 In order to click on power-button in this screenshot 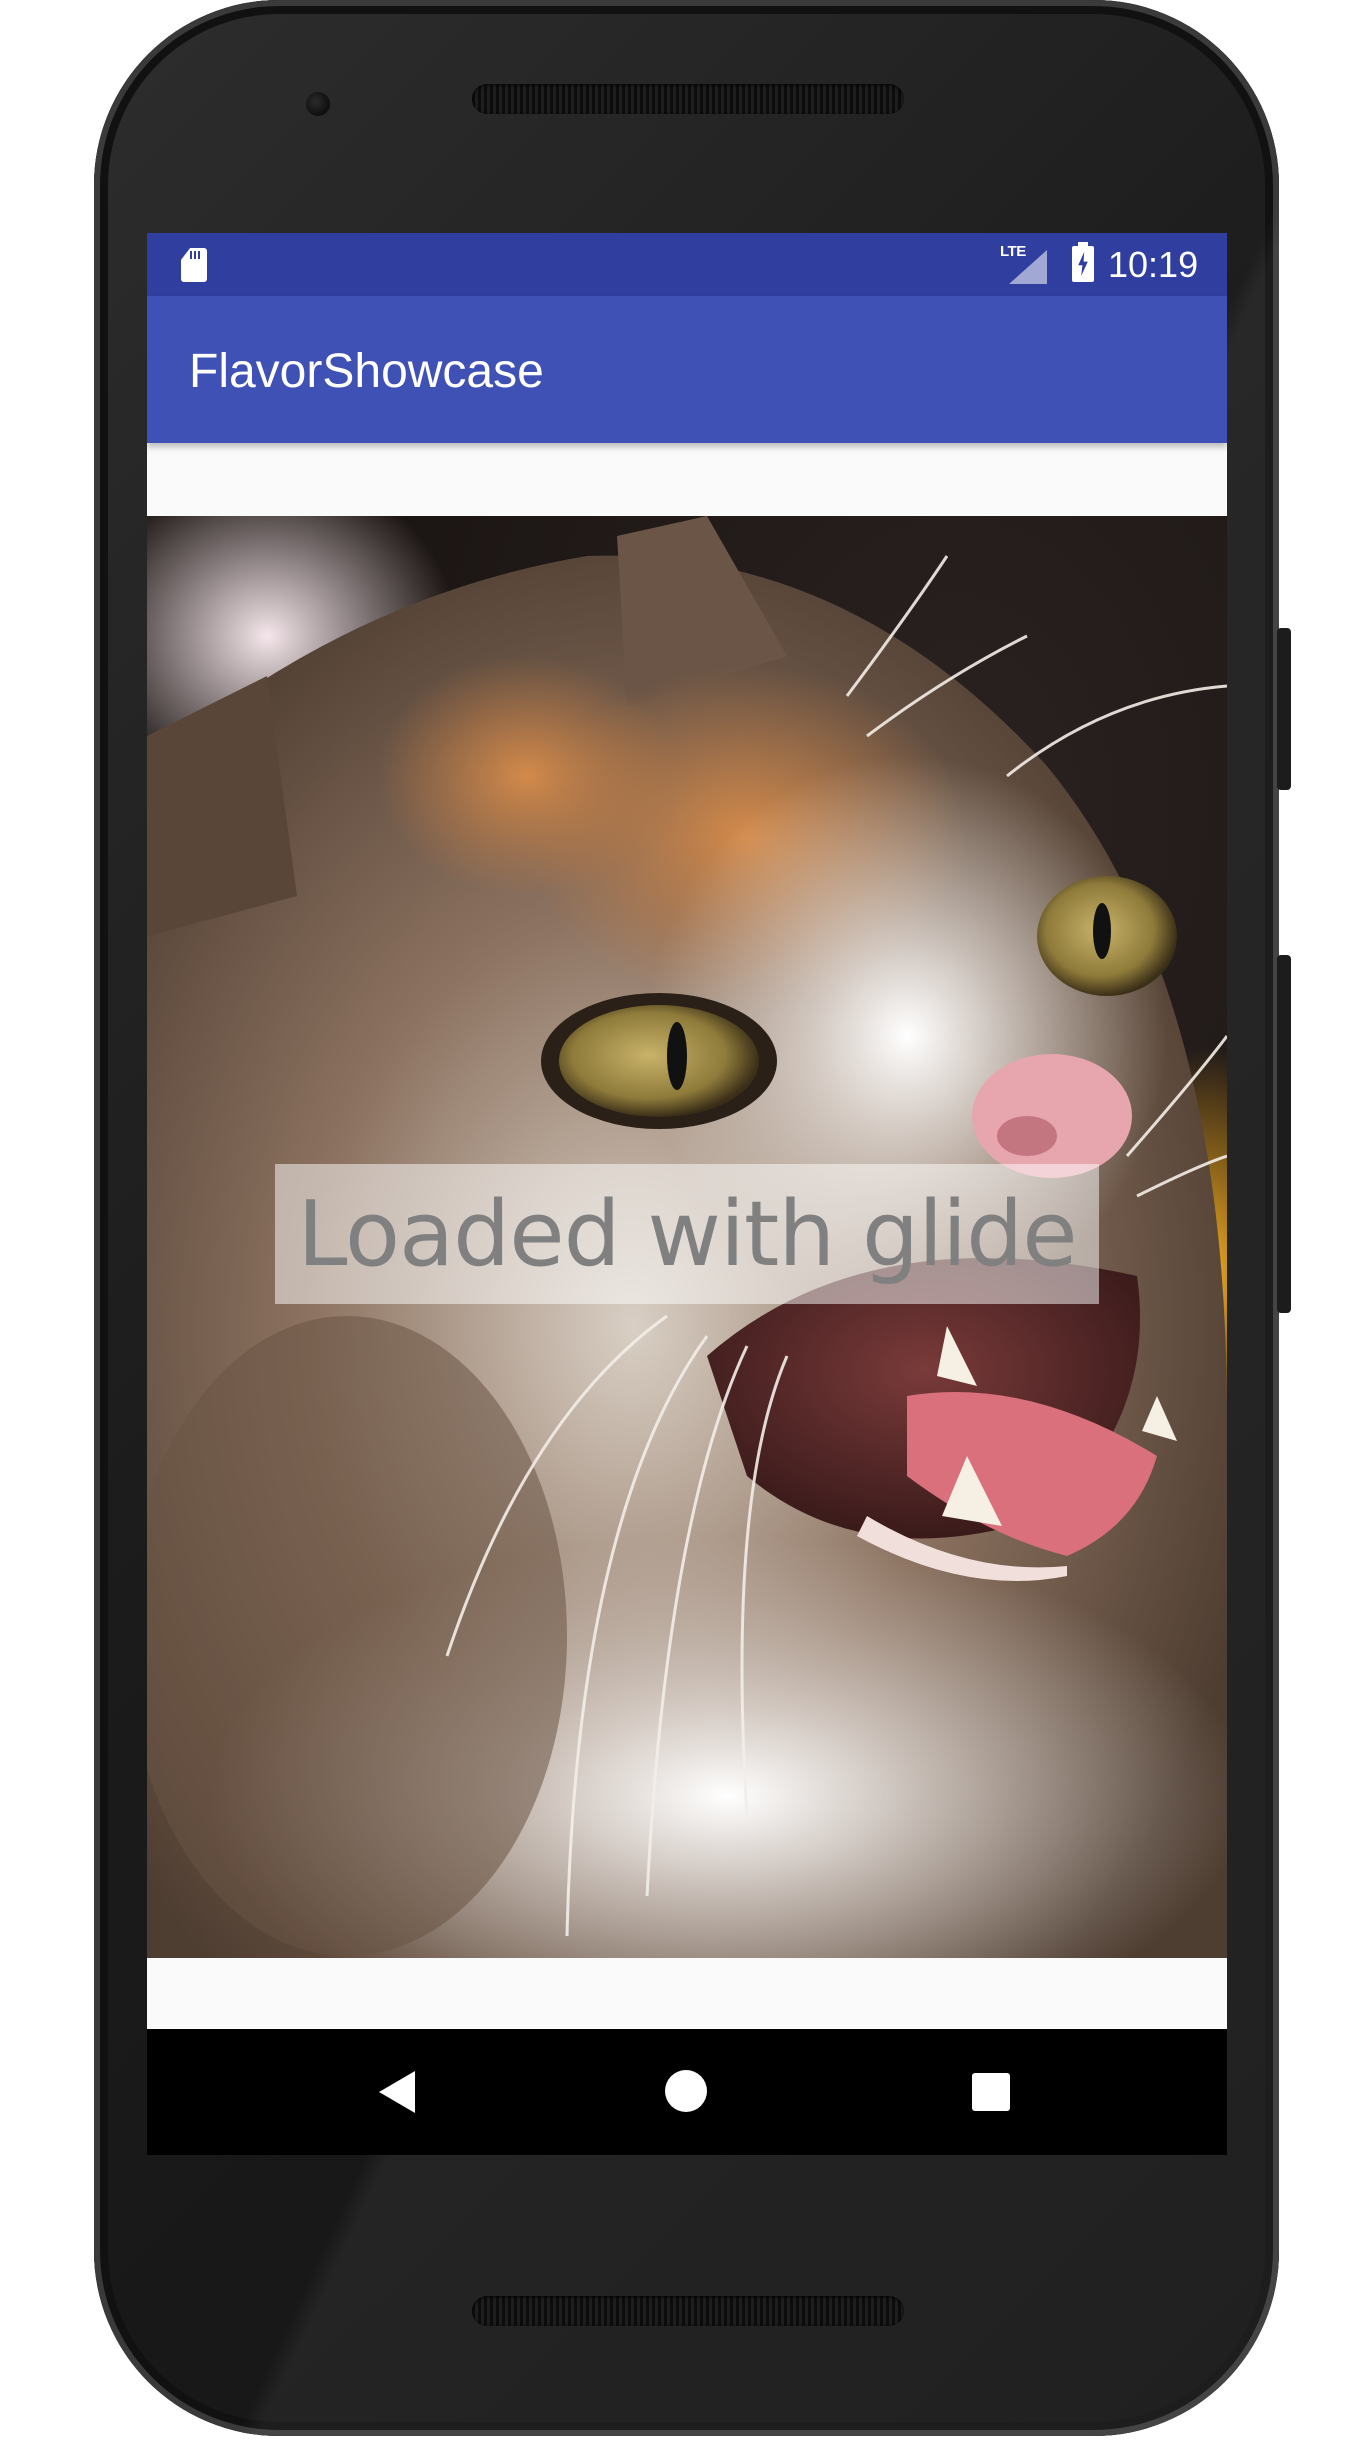, I will do `click(1284, 709)`.